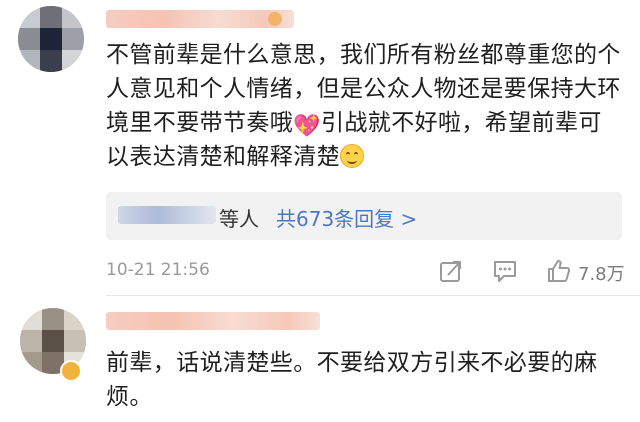 The image size is (640, 422). I want to click on comment-line: 以表达清楚和解释清楚, so click(223, 157).